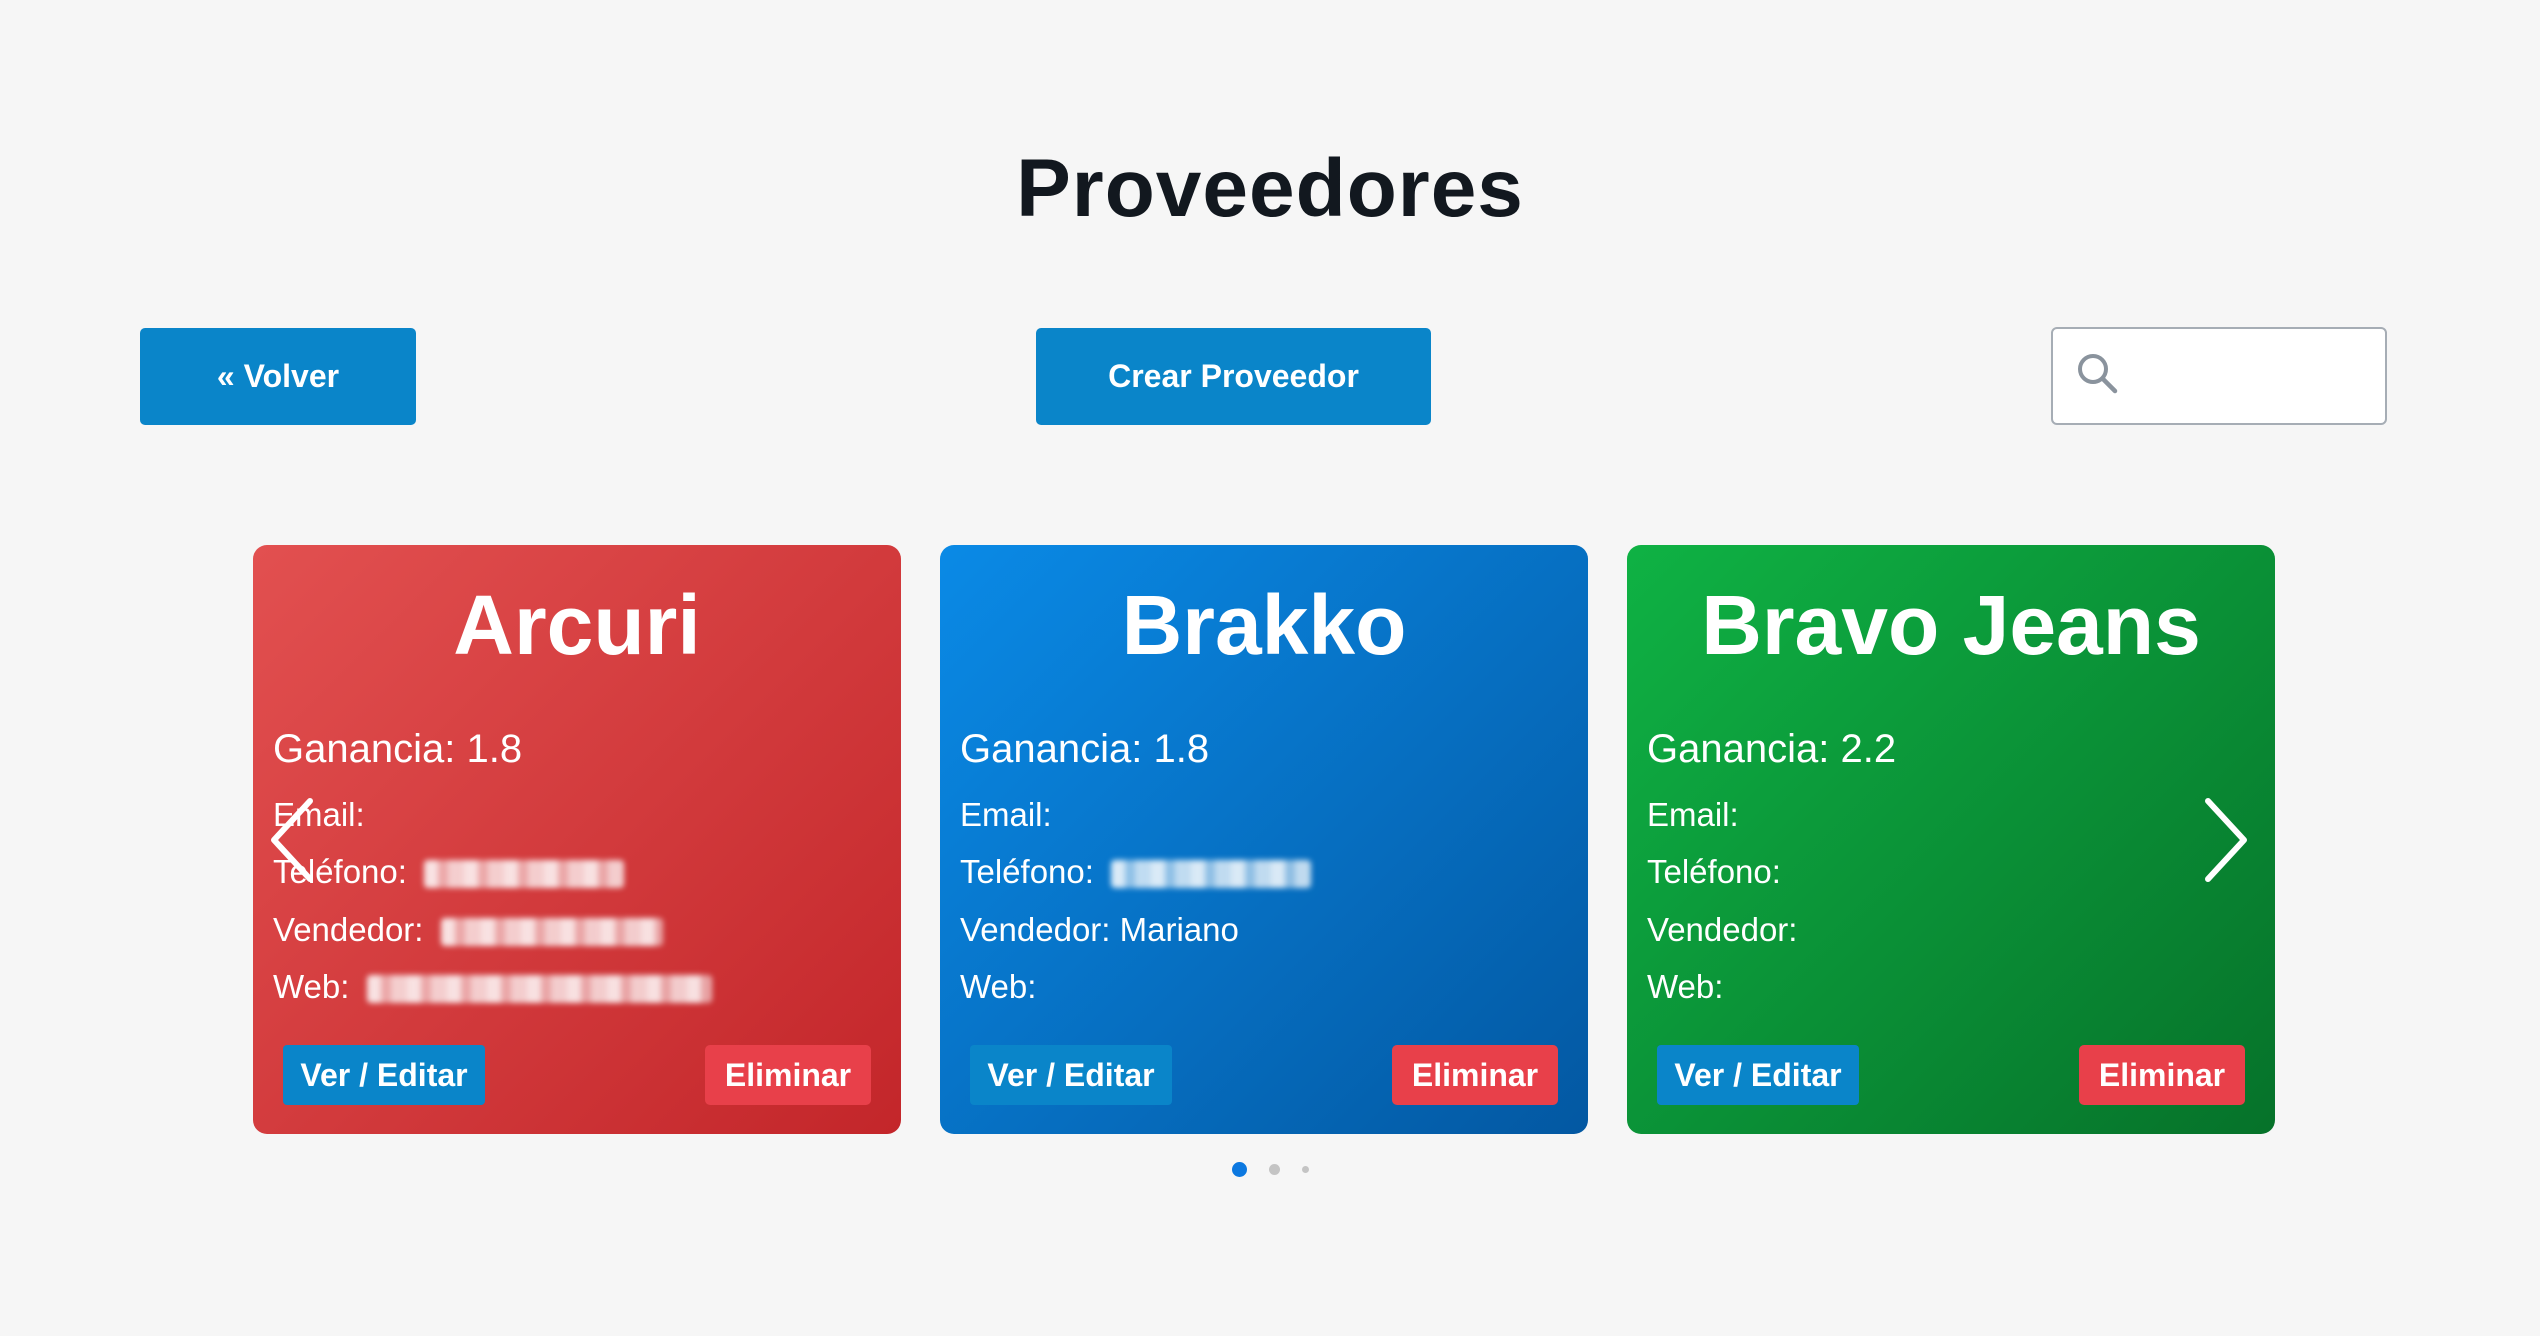 The height and width of the screenshot is (1336, 2540). What do you see at coordinates (577, 625) in the screenshot?
I see `provider-name: Arcuri` at bounding box center [577, 625].